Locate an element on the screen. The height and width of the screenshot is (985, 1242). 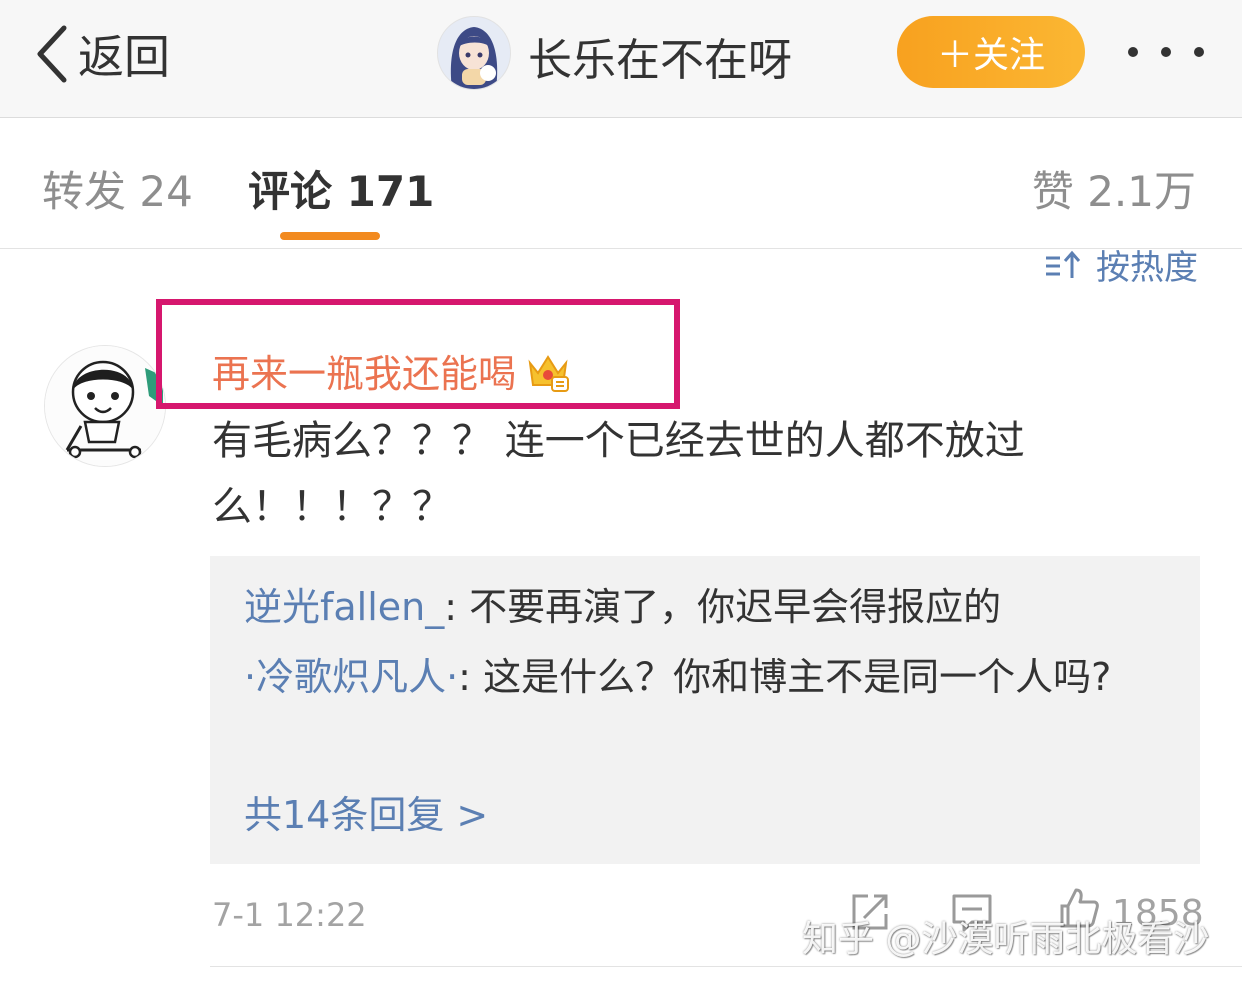
crown-badge-icon is located at coordinates (549, 373).